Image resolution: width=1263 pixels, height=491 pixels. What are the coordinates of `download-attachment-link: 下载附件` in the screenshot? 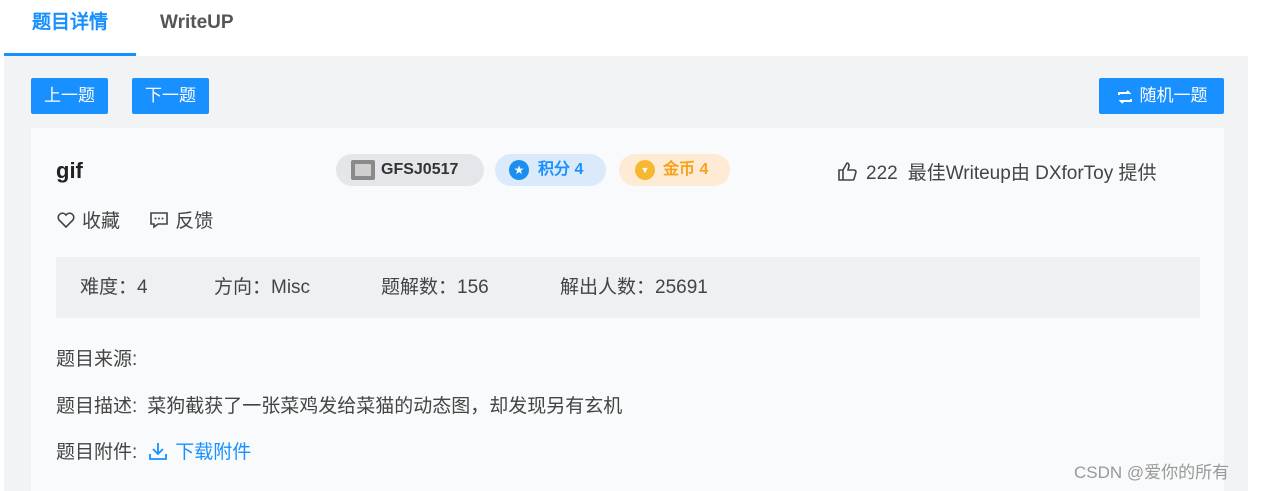 It's located at (199, 452).